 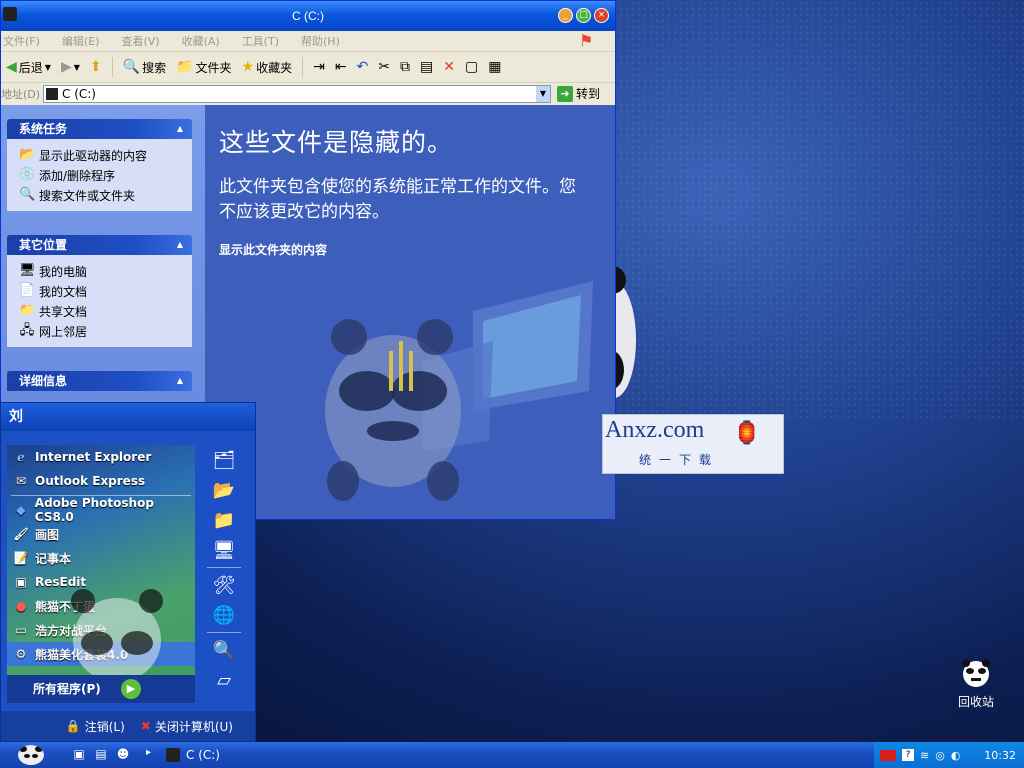 What do you see at coordinates (908, 755) in the screenshot?
I see `help-icon: ?` at bounding box center [908, 755].